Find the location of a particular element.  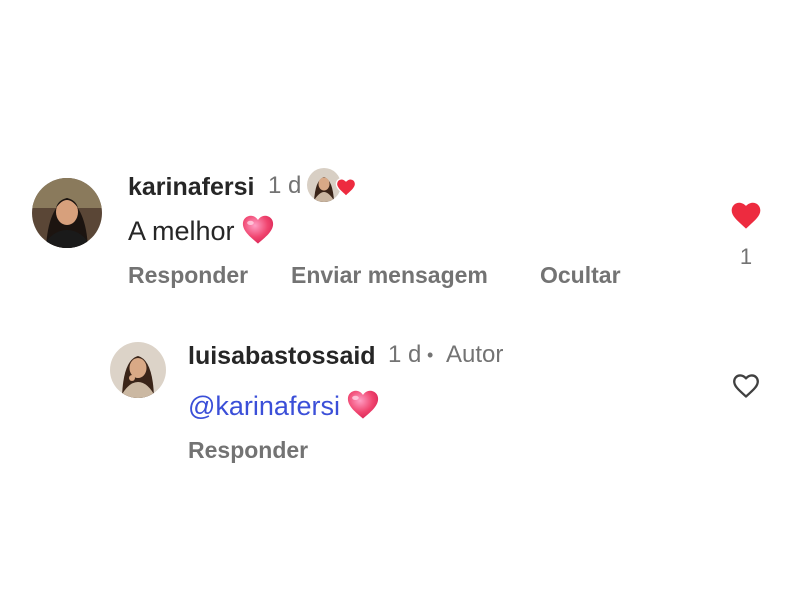

like-button-comment is located at coordinates (746, 215).